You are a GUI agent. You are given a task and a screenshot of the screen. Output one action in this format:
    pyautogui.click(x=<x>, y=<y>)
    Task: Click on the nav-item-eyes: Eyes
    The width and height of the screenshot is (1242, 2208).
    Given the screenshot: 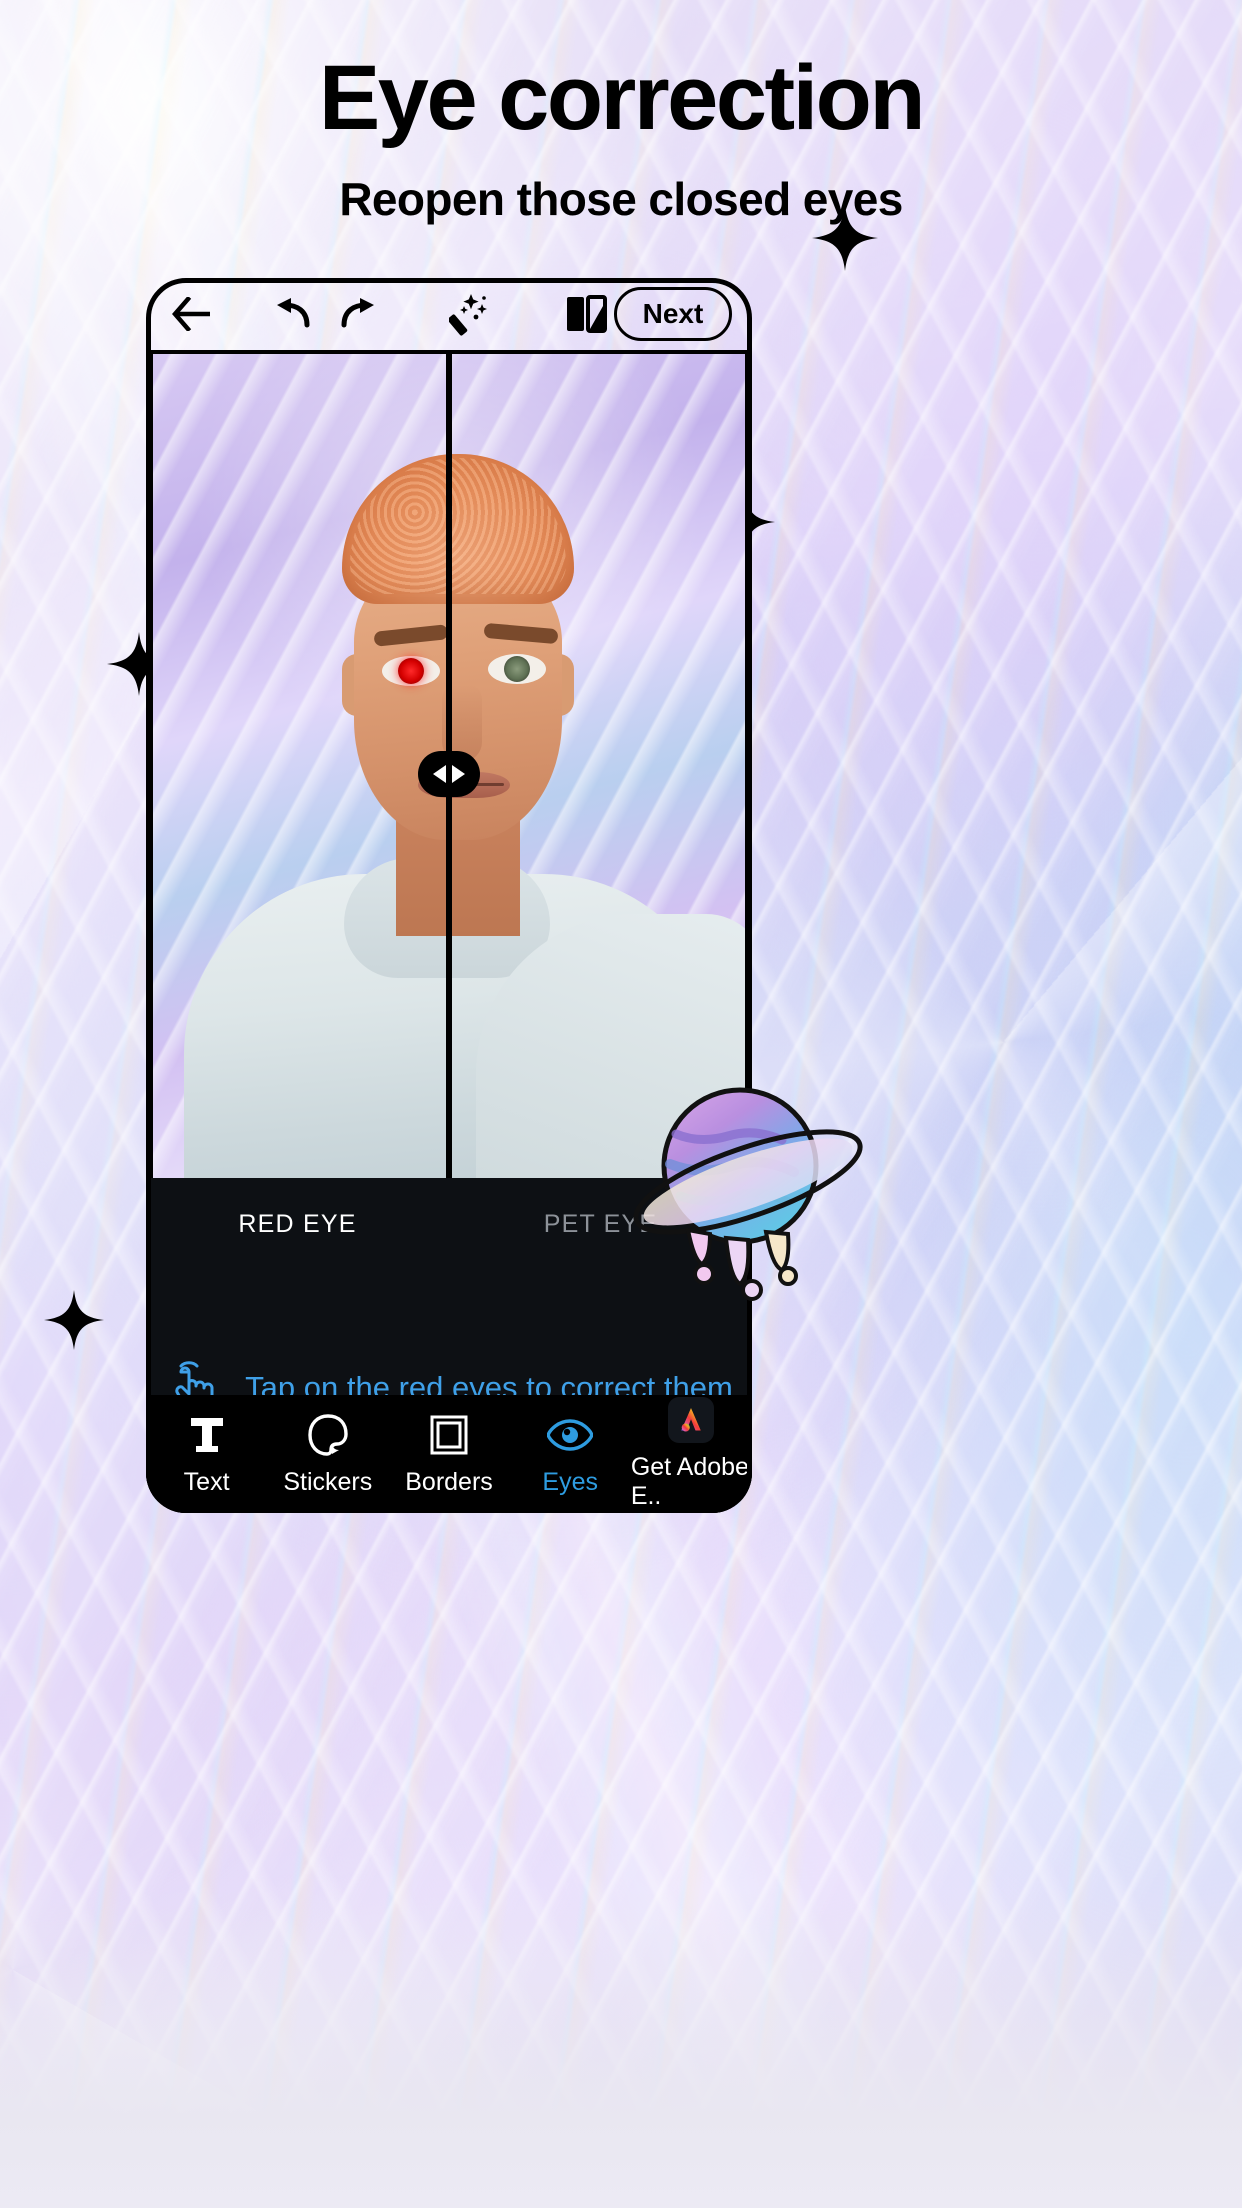 What is the action you would take?
    pyautogui.click(x=570, y=1454)
    